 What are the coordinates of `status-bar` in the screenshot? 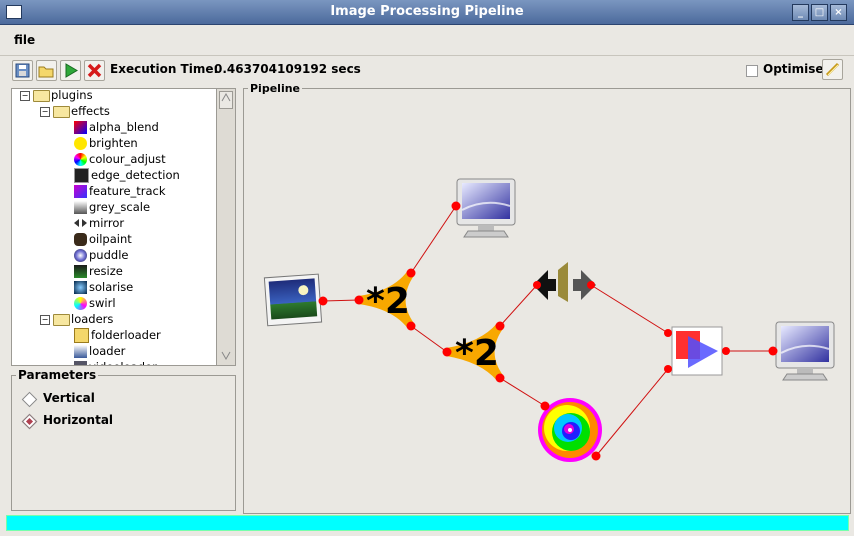 It's located at (427, 523).